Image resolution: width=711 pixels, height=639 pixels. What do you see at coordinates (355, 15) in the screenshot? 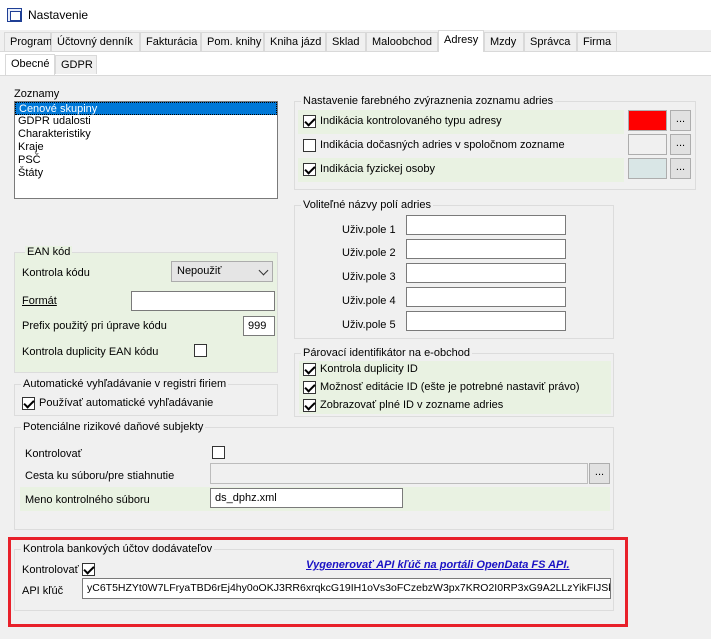
I see `title-bar` at bounding box center [355, 15].